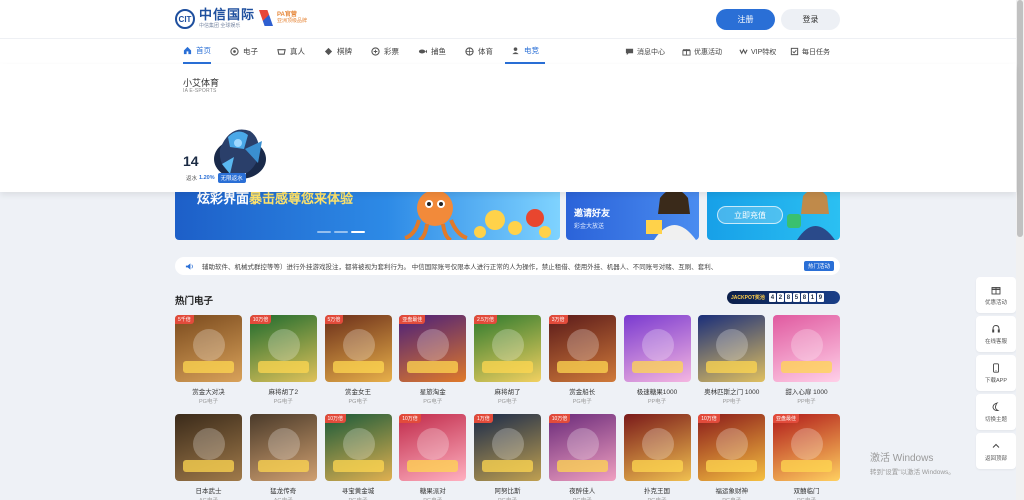  I want to click on game-card: 10万倍 麻将胡了2 PG电子, so click(283, 360).